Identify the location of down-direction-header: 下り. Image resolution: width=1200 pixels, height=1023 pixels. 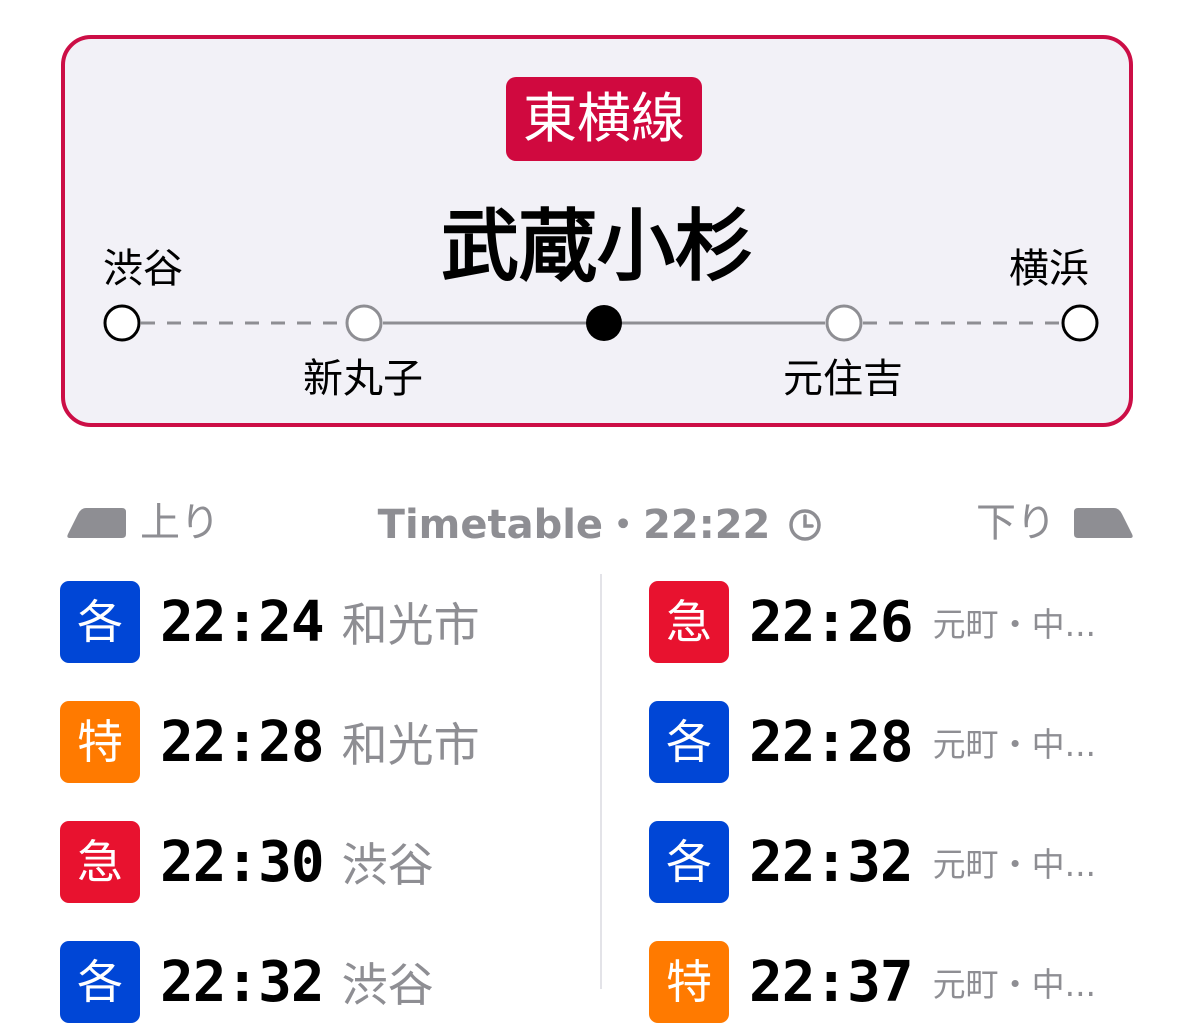
(1055, 523).